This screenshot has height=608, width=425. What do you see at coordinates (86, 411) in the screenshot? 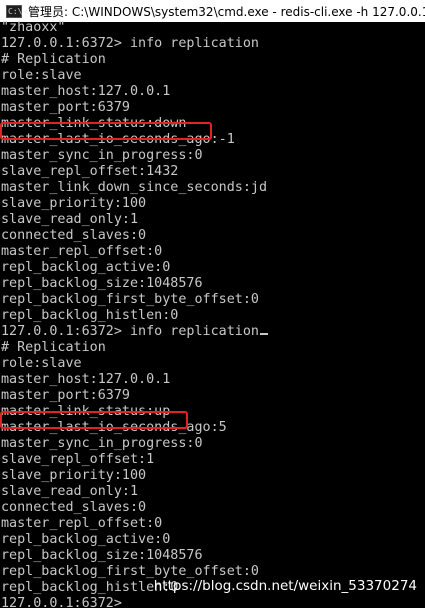
I see `console-line: master_link_status:up` at bounding box center [86, 411].